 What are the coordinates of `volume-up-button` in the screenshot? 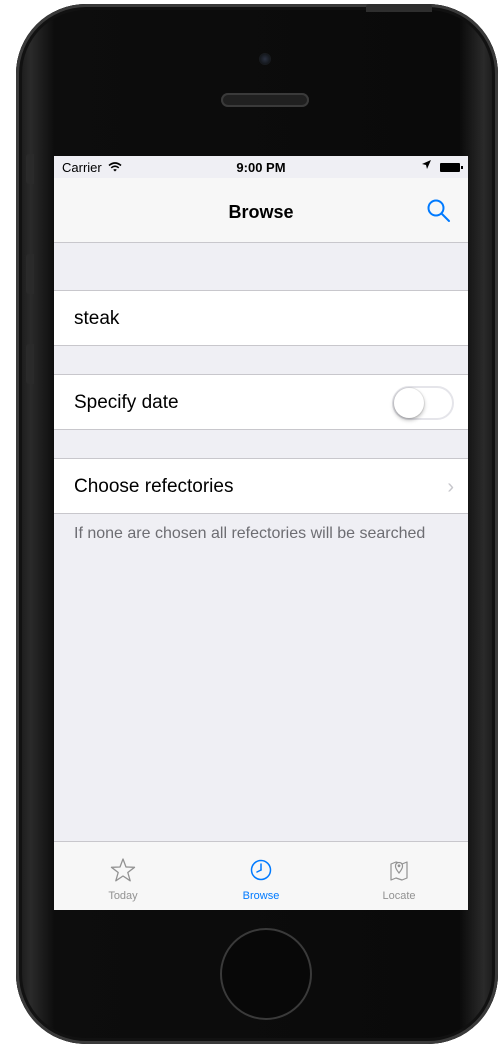 It's located at (30, 274).